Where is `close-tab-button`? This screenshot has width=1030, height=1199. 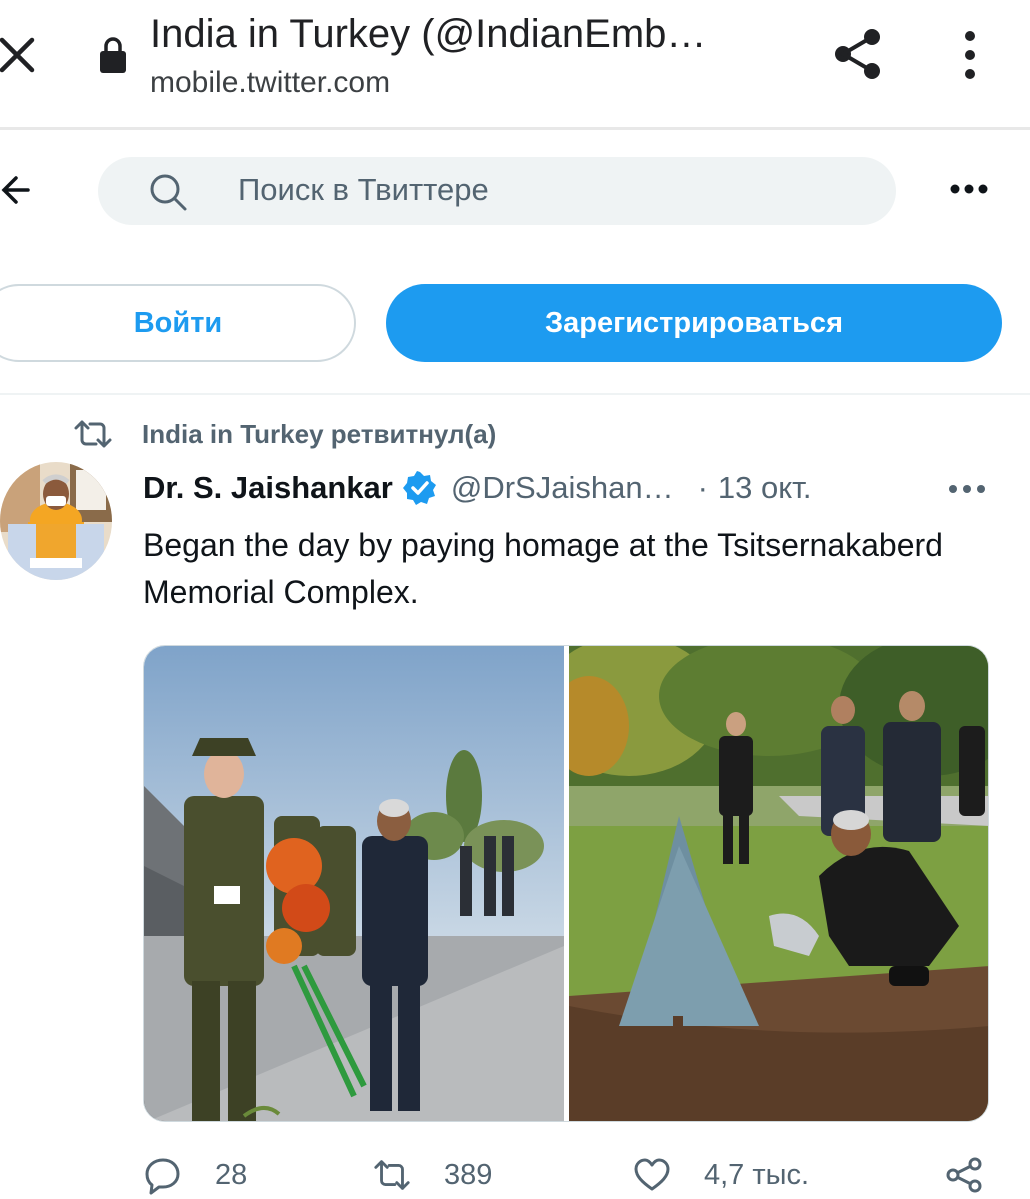
close-tab-button is located at coordinates (18, 54).